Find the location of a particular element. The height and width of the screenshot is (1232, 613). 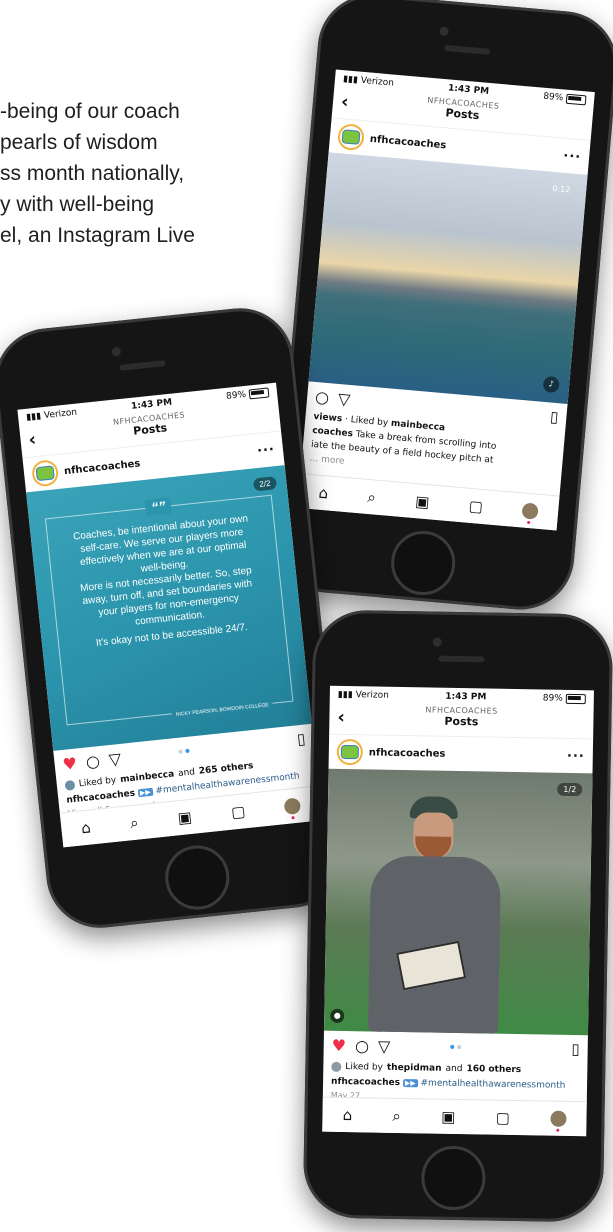

quote-attribution: NICKY PEARSON, BOWDOIN COLLEGE is located at coordinates (222, 710).